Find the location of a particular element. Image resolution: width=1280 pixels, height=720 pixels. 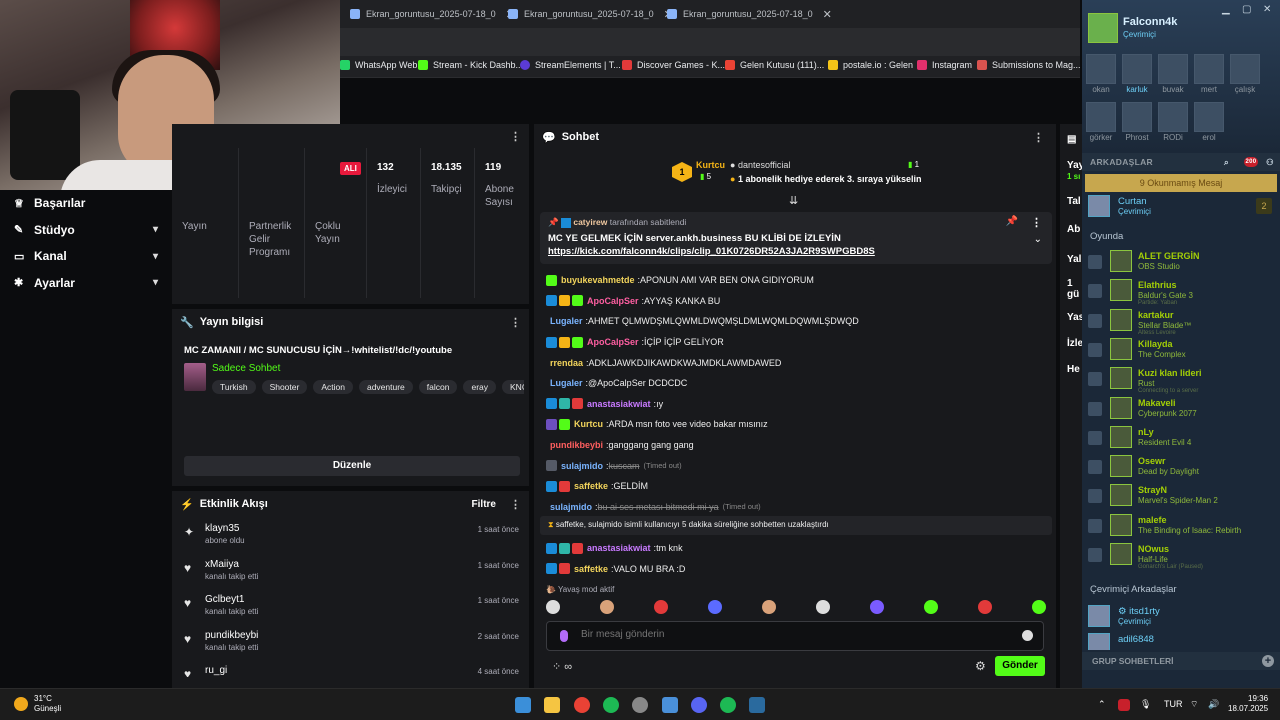

gifter-name: Kurtcu is located at coordinates (710, 165).